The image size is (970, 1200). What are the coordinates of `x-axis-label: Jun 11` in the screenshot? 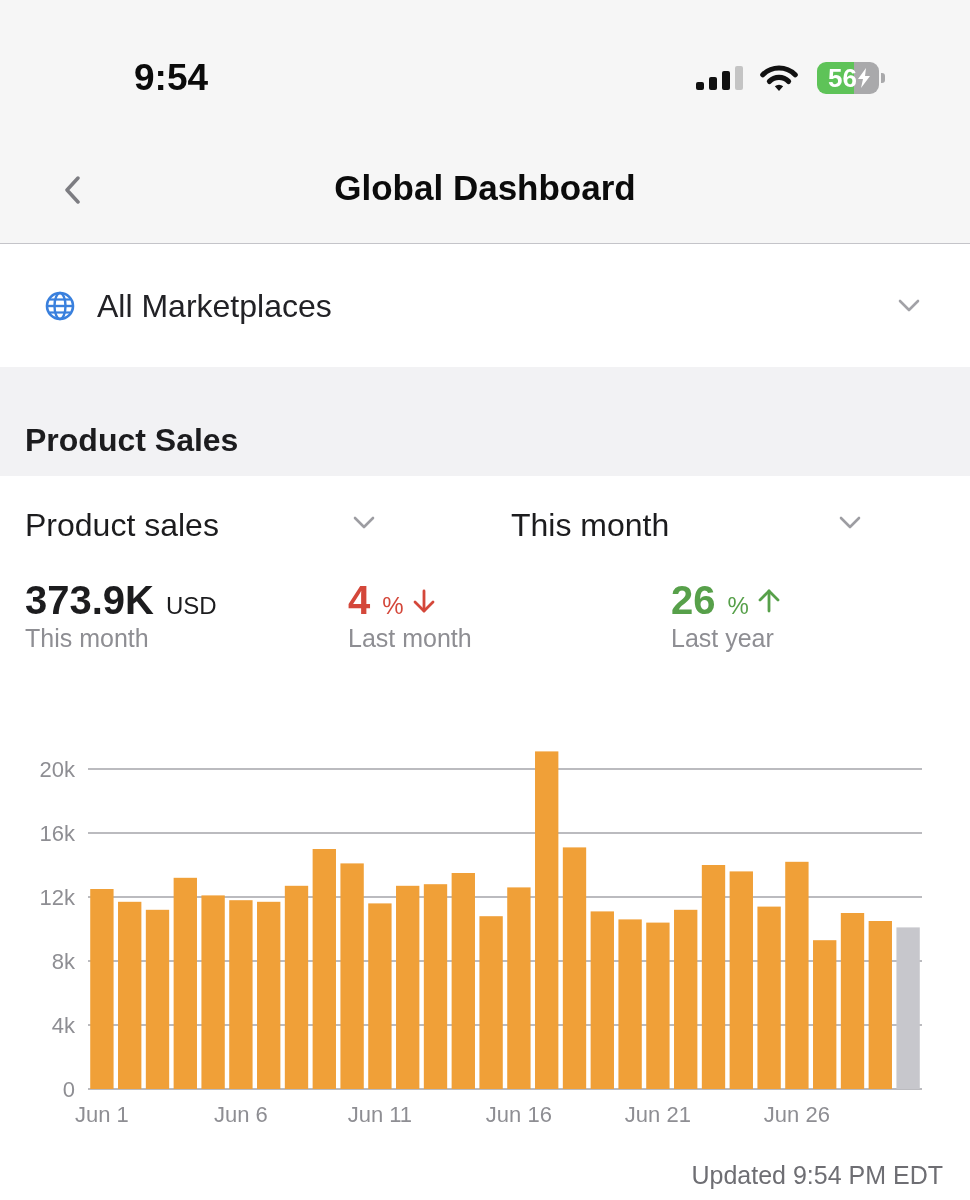 It's located at (380, 1114).